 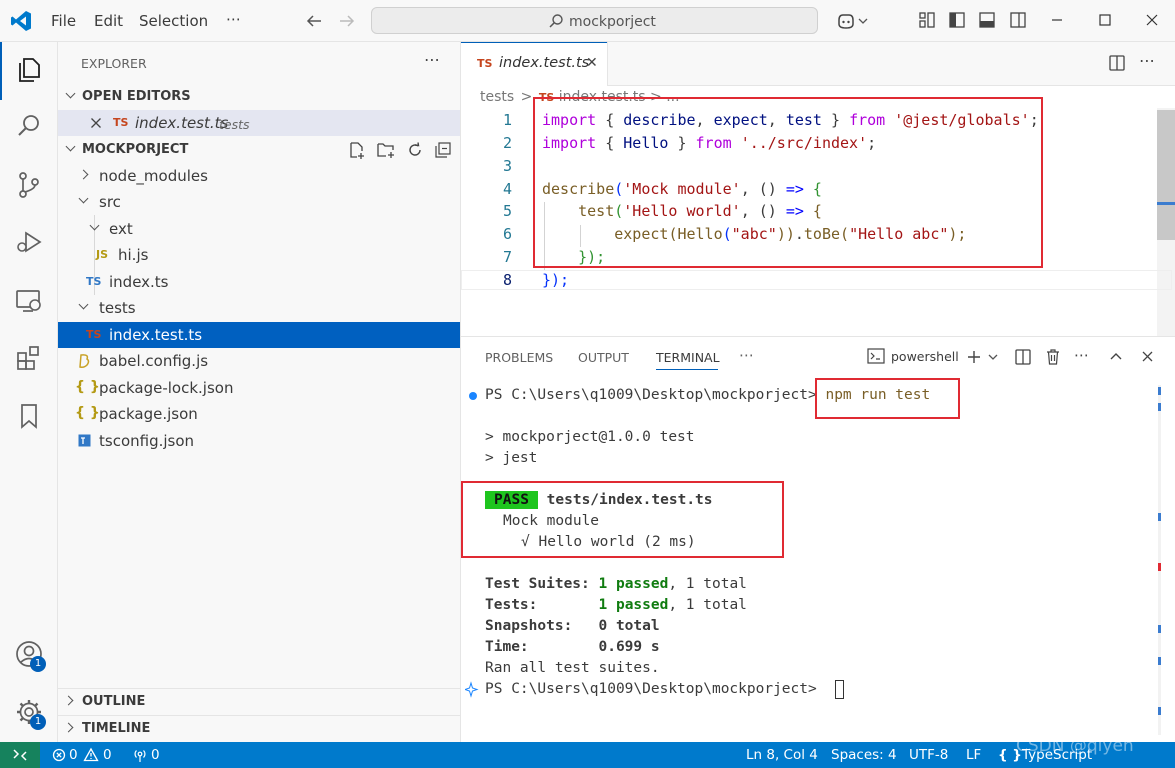 What do you see at coordinates (473, 396) in the screenshot?
I see `command-success-decoration` at bounding box center [473, 396].